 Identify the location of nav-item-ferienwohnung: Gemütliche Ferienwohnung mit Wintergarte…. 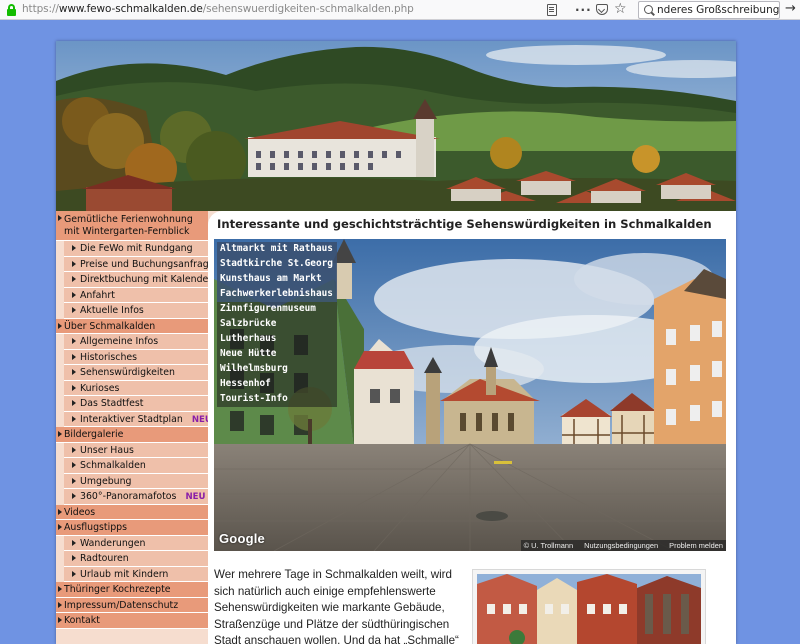
(132, 226).